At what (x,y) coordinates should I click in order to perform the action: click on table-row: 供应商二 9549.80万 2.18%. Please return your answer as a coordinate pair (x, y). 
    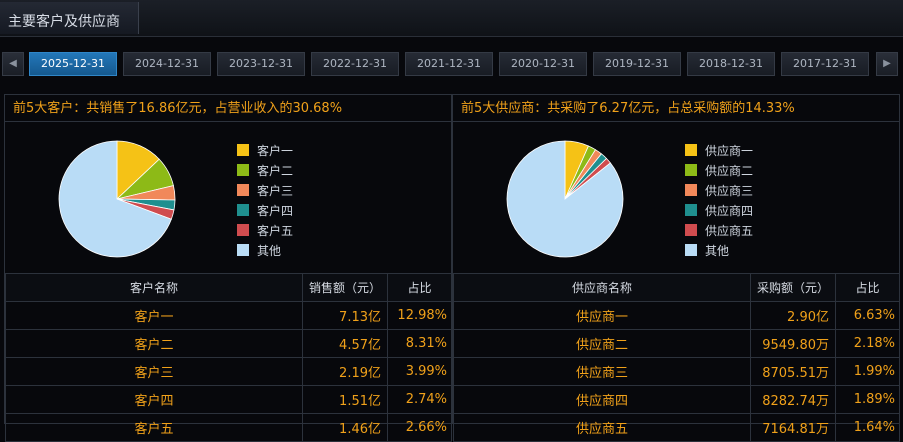
    Looking at the image, I should click on (676, 343).